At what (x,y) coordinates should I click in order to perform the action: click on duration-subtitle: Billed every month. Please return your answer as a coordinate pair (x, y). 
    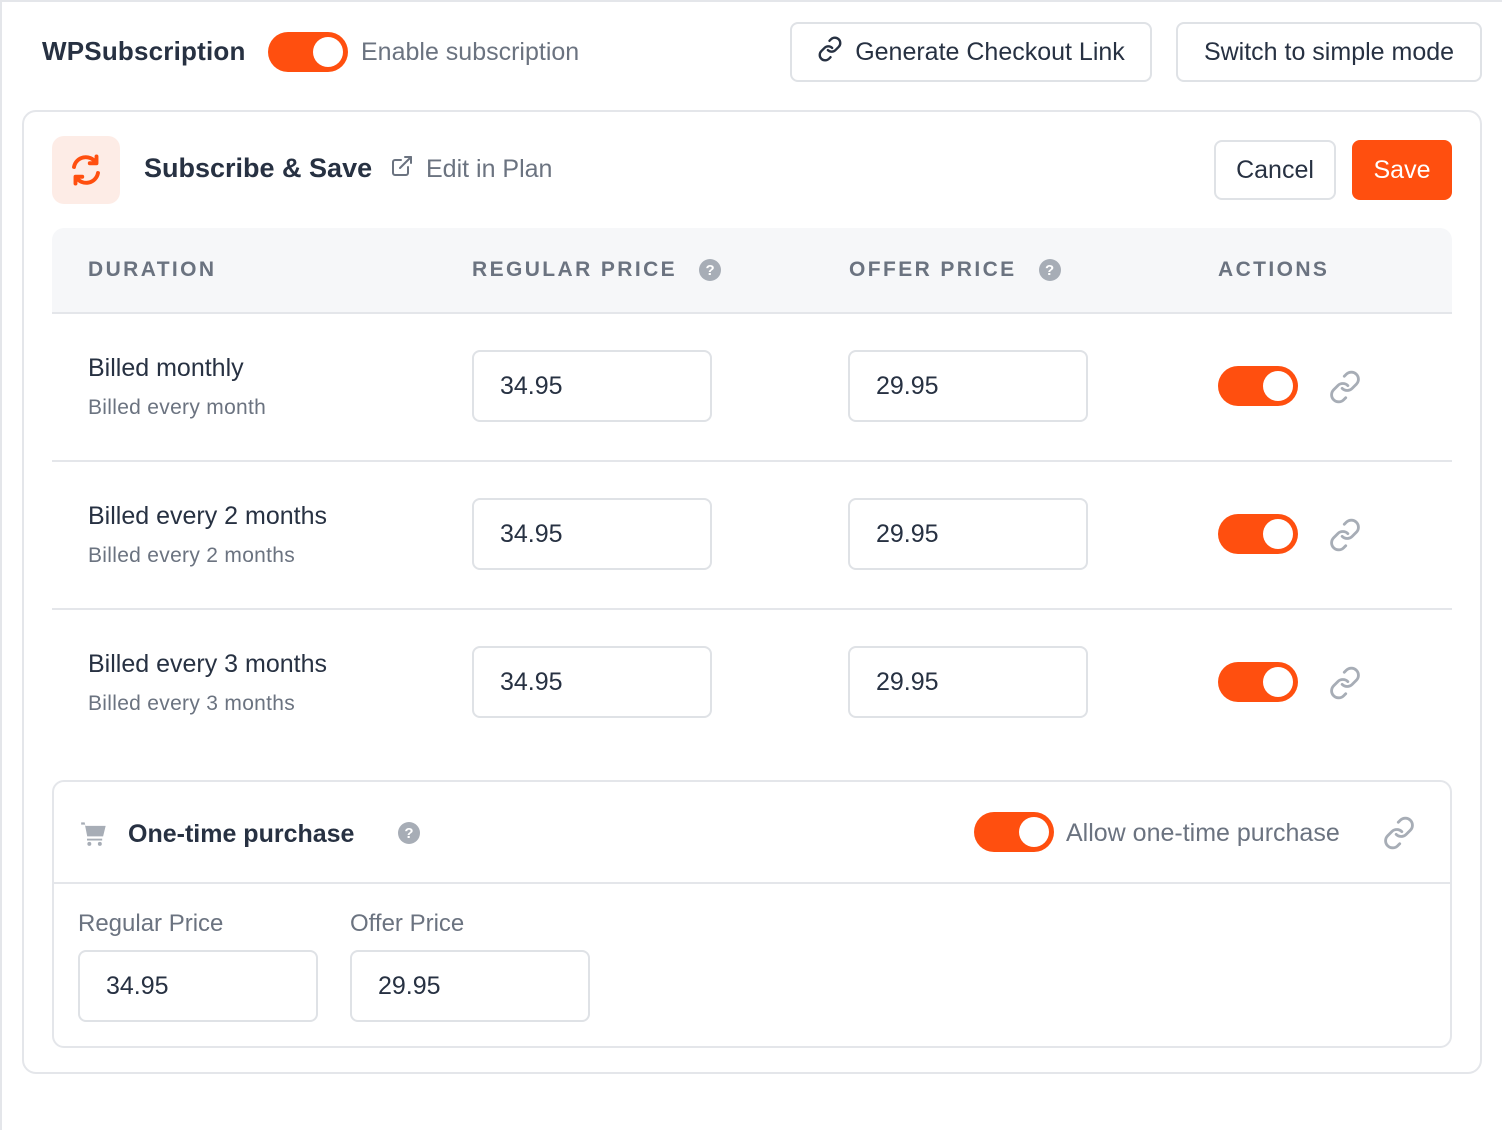
    Looking at the image, I should click on (177, 407).